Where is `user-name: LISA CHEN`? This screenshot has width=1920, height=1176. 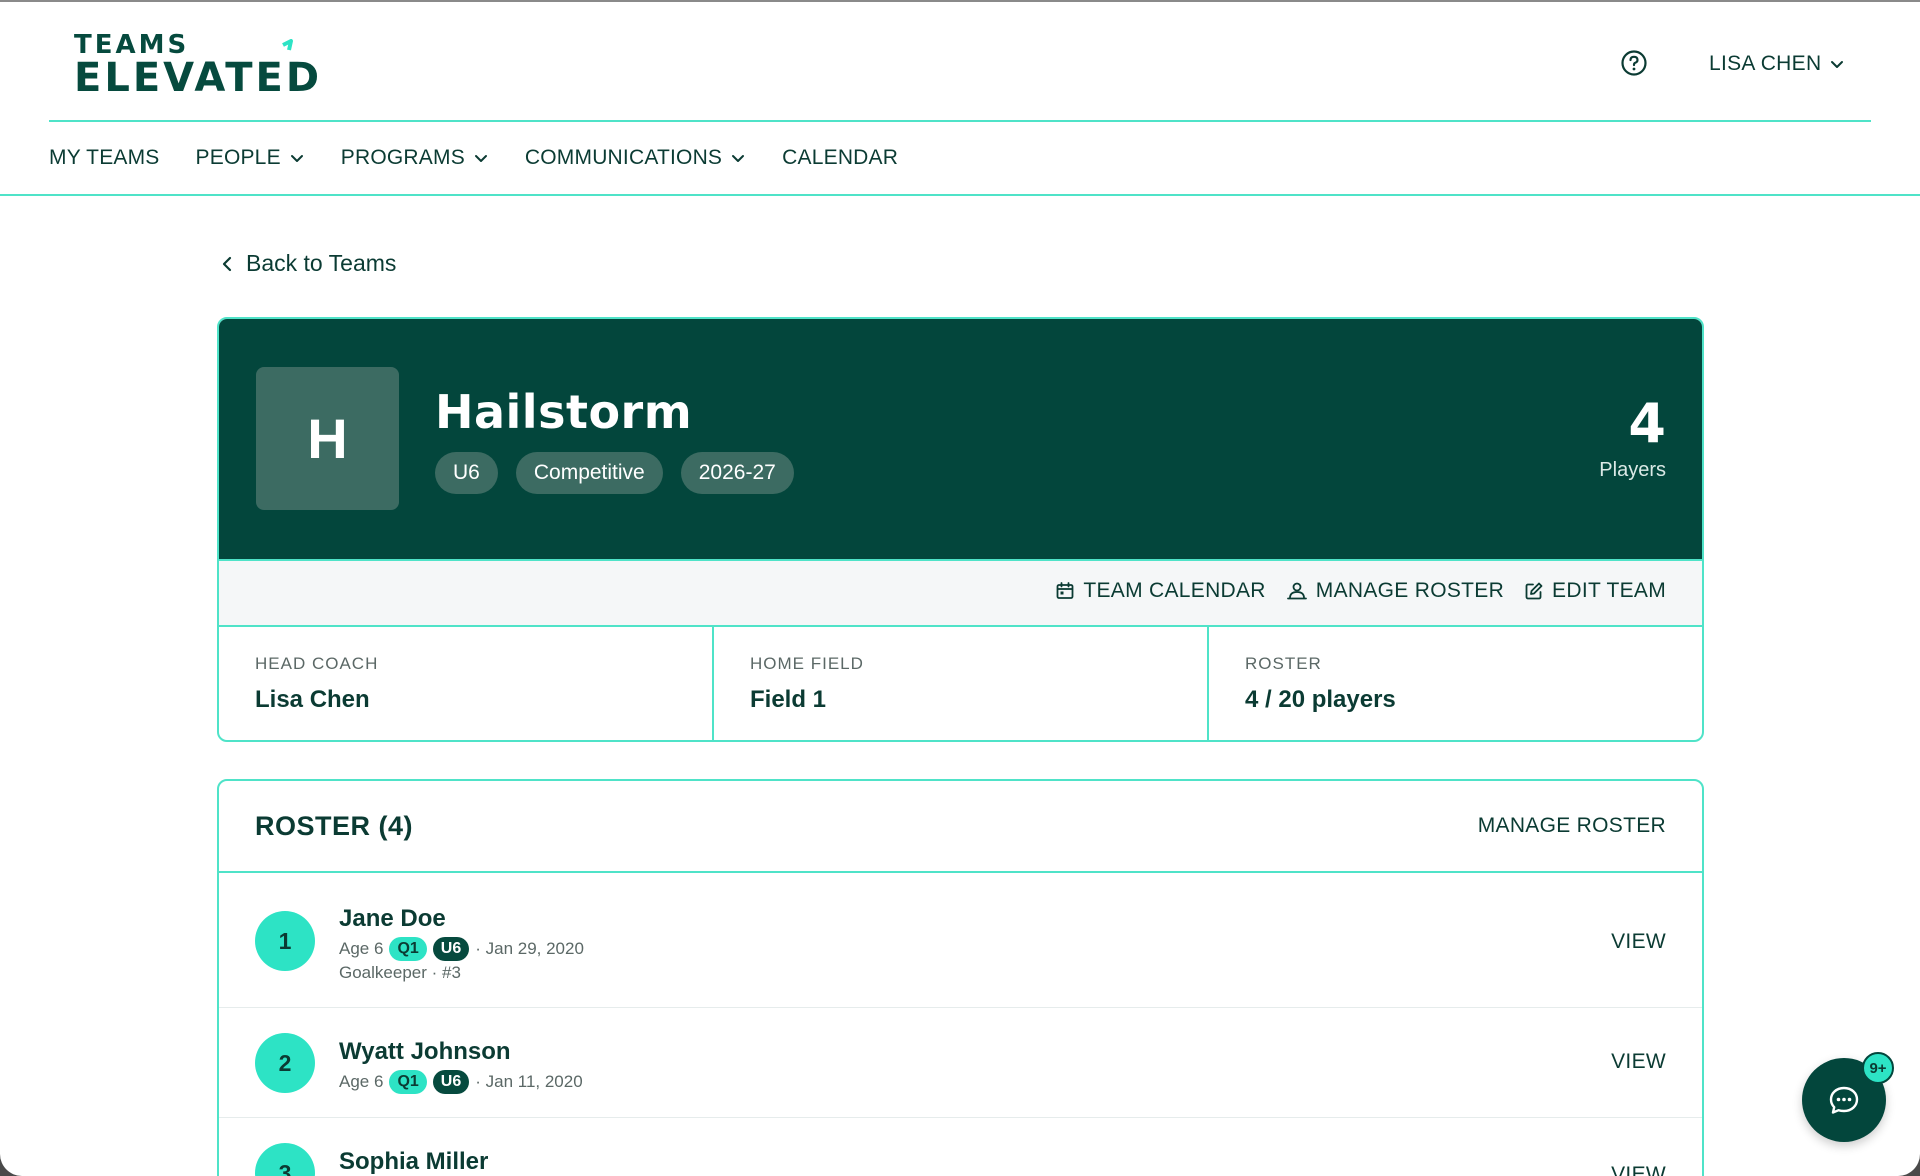
user-name: LISA CHEN is located at coordinates (1765, 63).